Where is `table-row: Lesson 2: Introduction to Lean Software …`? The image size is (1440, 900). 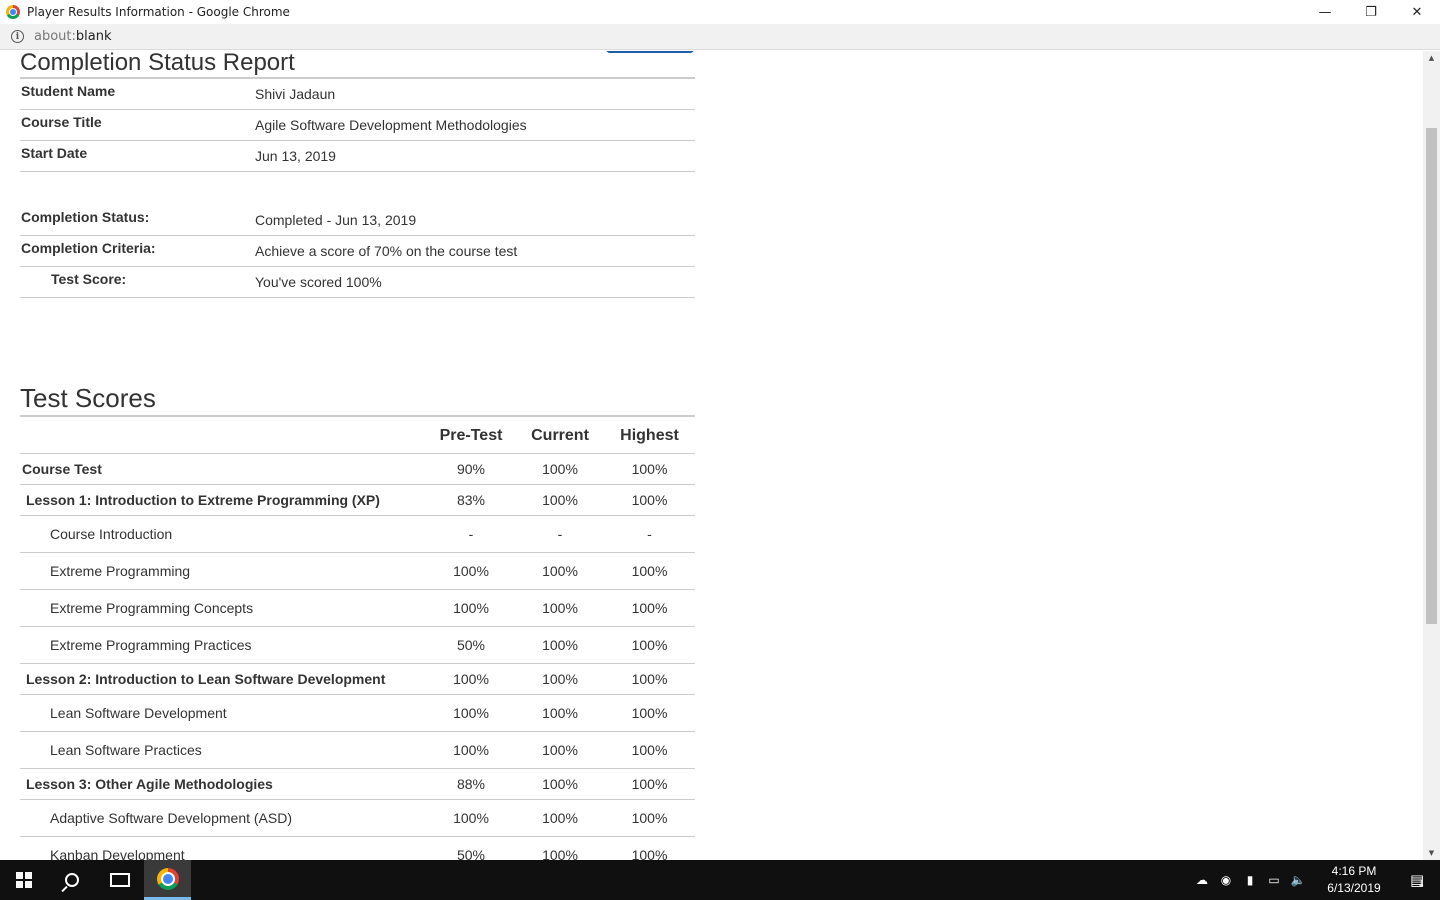
table-row: Lesson 2: Introduction to Lean Software … is located at coordinates (357, 678).